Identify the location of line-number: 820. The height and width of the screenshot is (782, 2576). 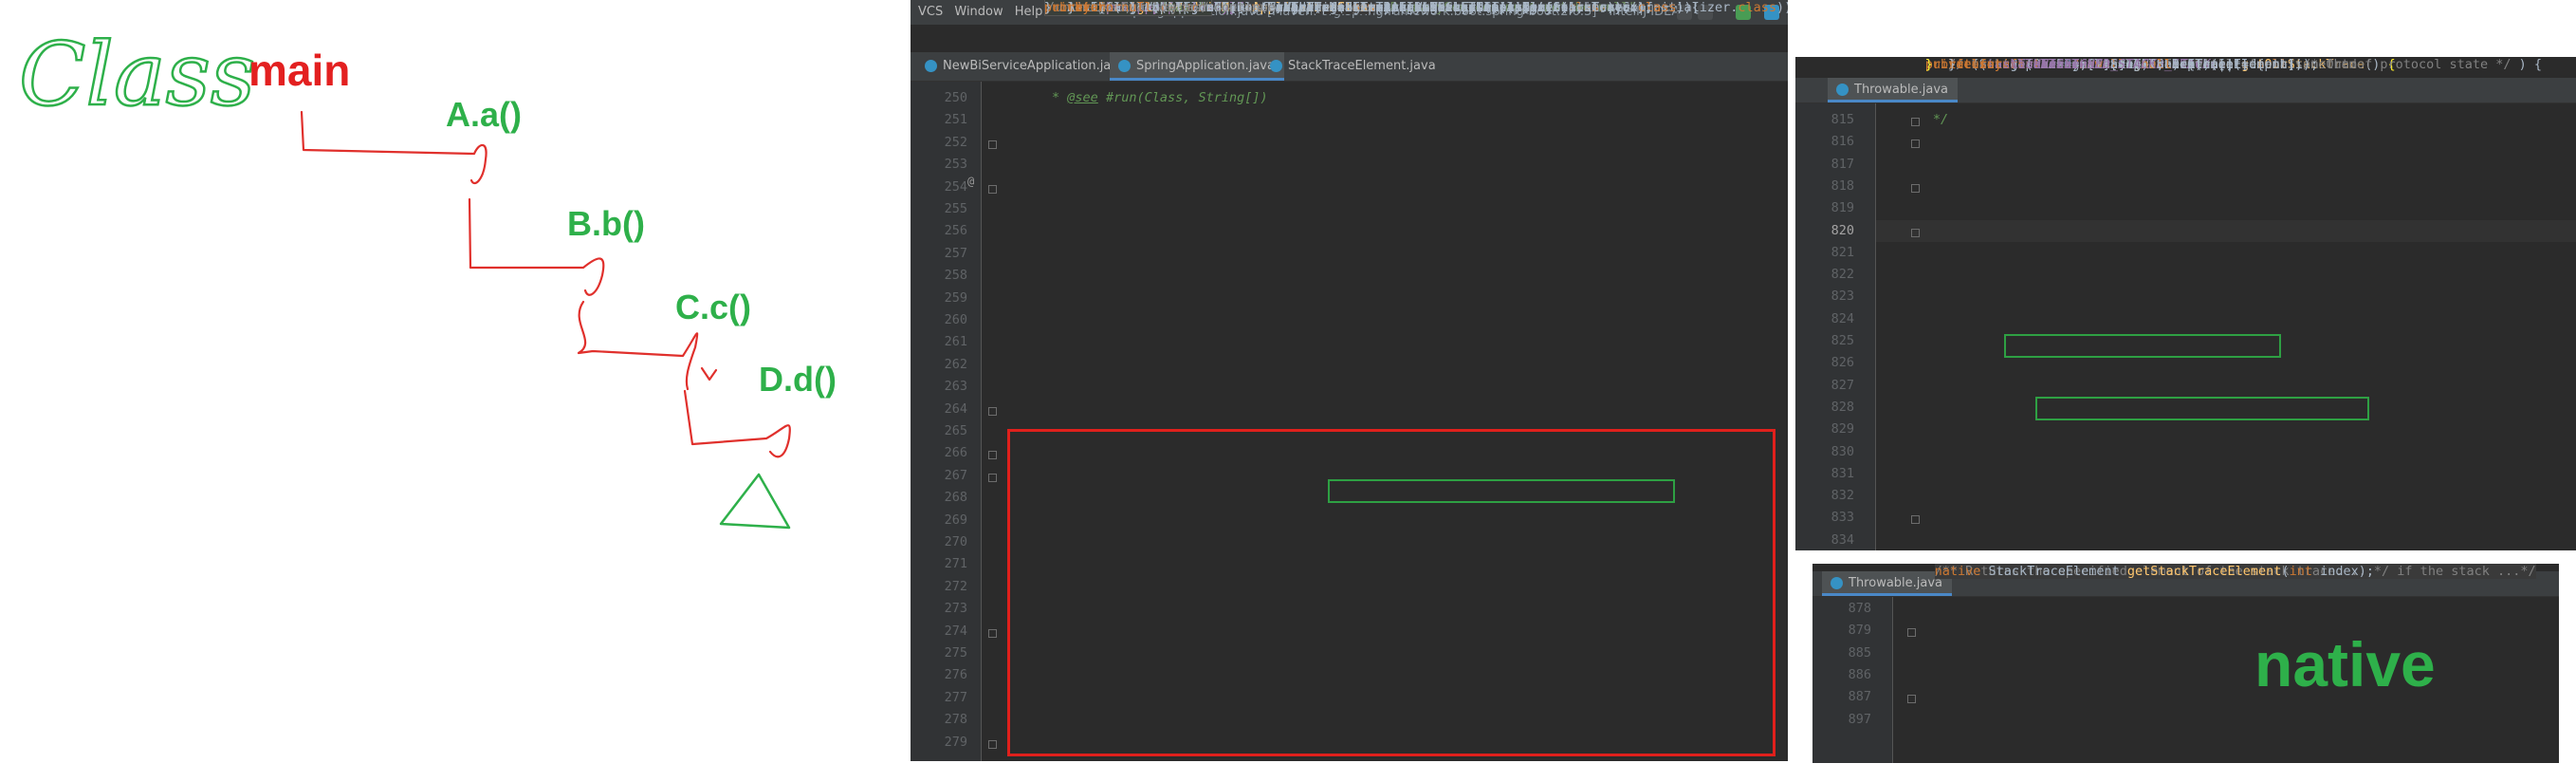
(1842, 230).